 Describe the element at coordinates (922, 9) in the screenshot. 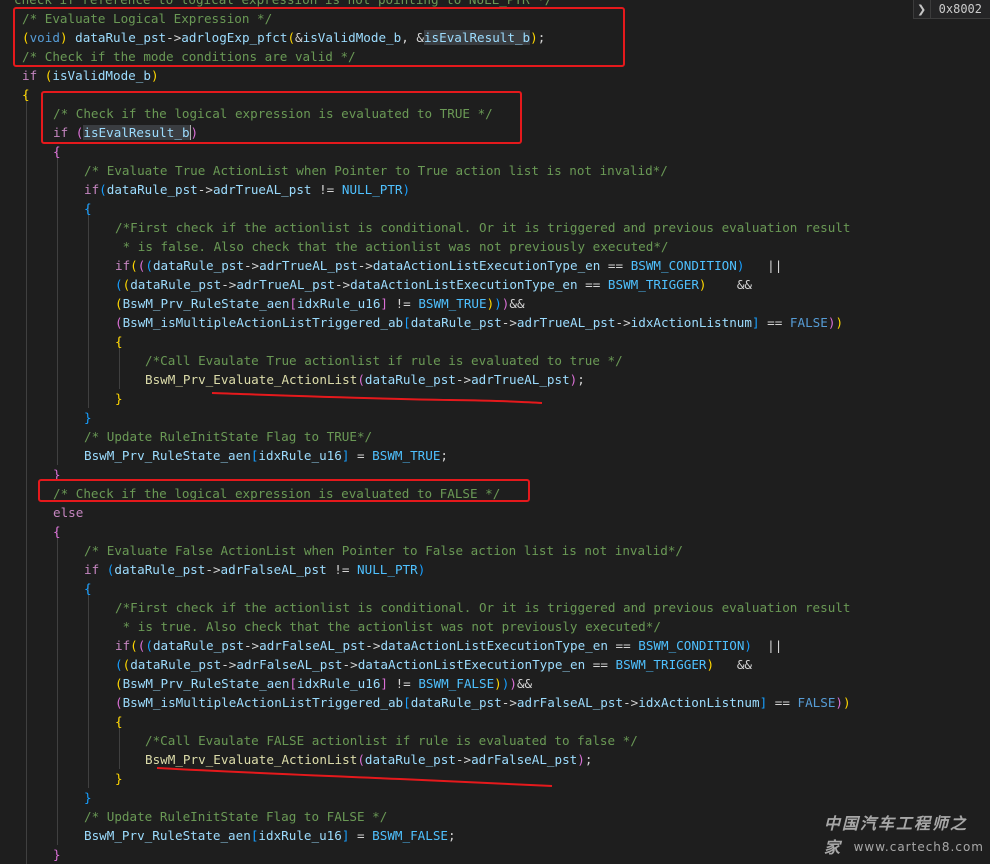

I see `chevron-right-icon: ❯` at that location.